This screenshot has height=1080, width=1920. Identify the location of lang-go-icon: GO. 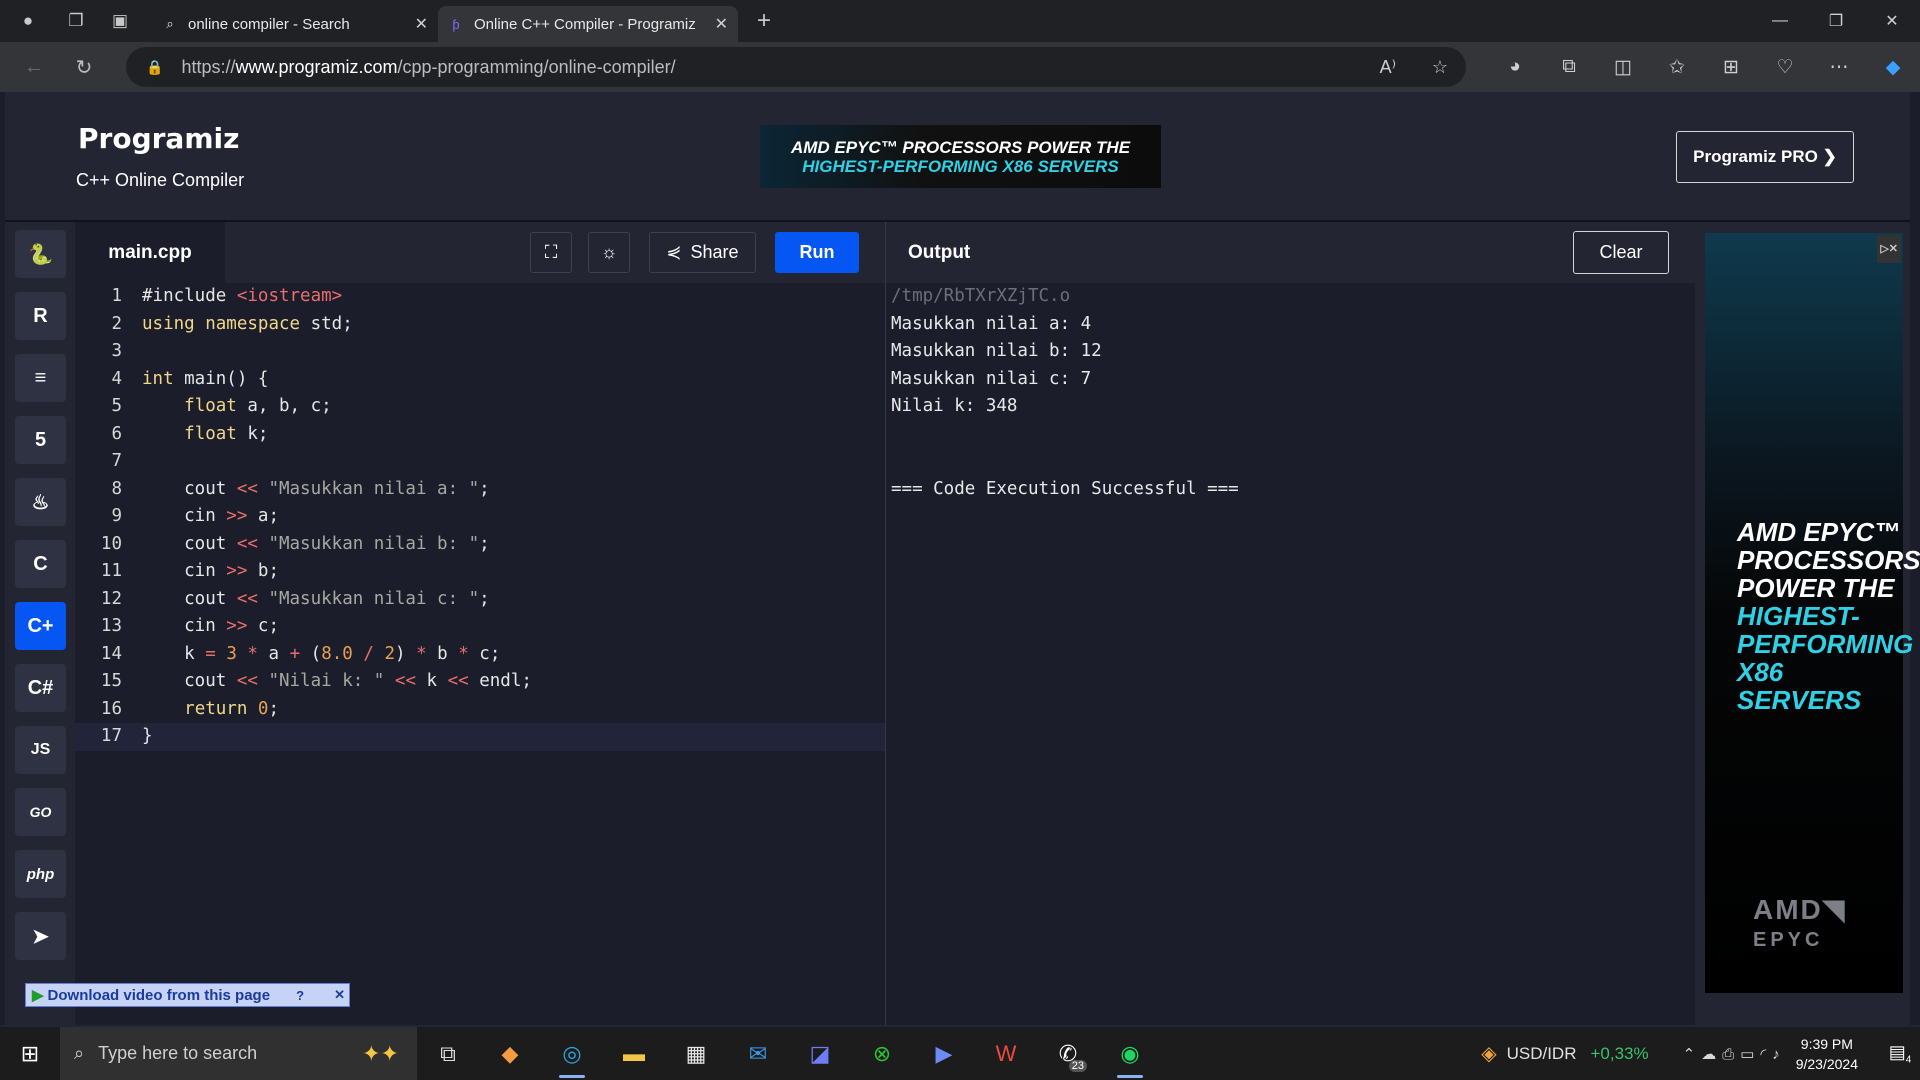
(40, 812).